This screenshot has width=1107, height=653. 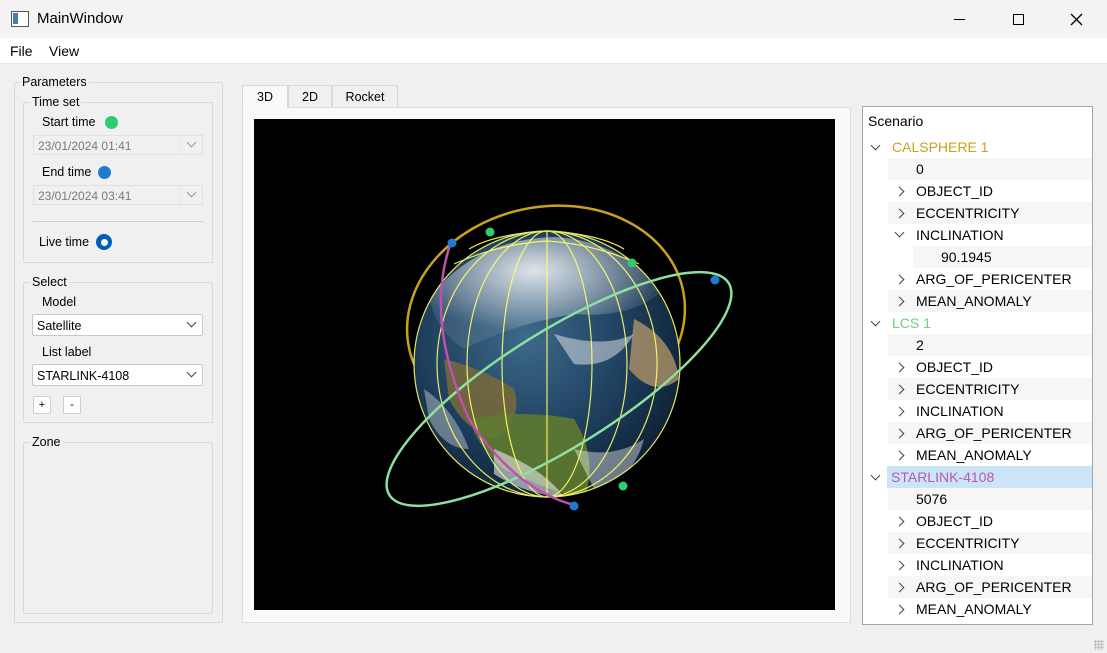 I want to click on list-label-label: List label, so click(x=67, y=352).